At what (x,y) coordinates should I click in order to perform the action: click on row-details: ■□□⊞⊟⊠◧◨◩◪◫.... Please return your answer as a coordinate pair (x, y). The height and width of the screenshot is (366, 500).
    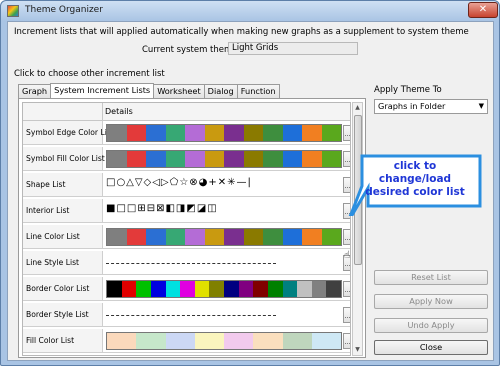
    Looking at the image, I should click on (227, 210).